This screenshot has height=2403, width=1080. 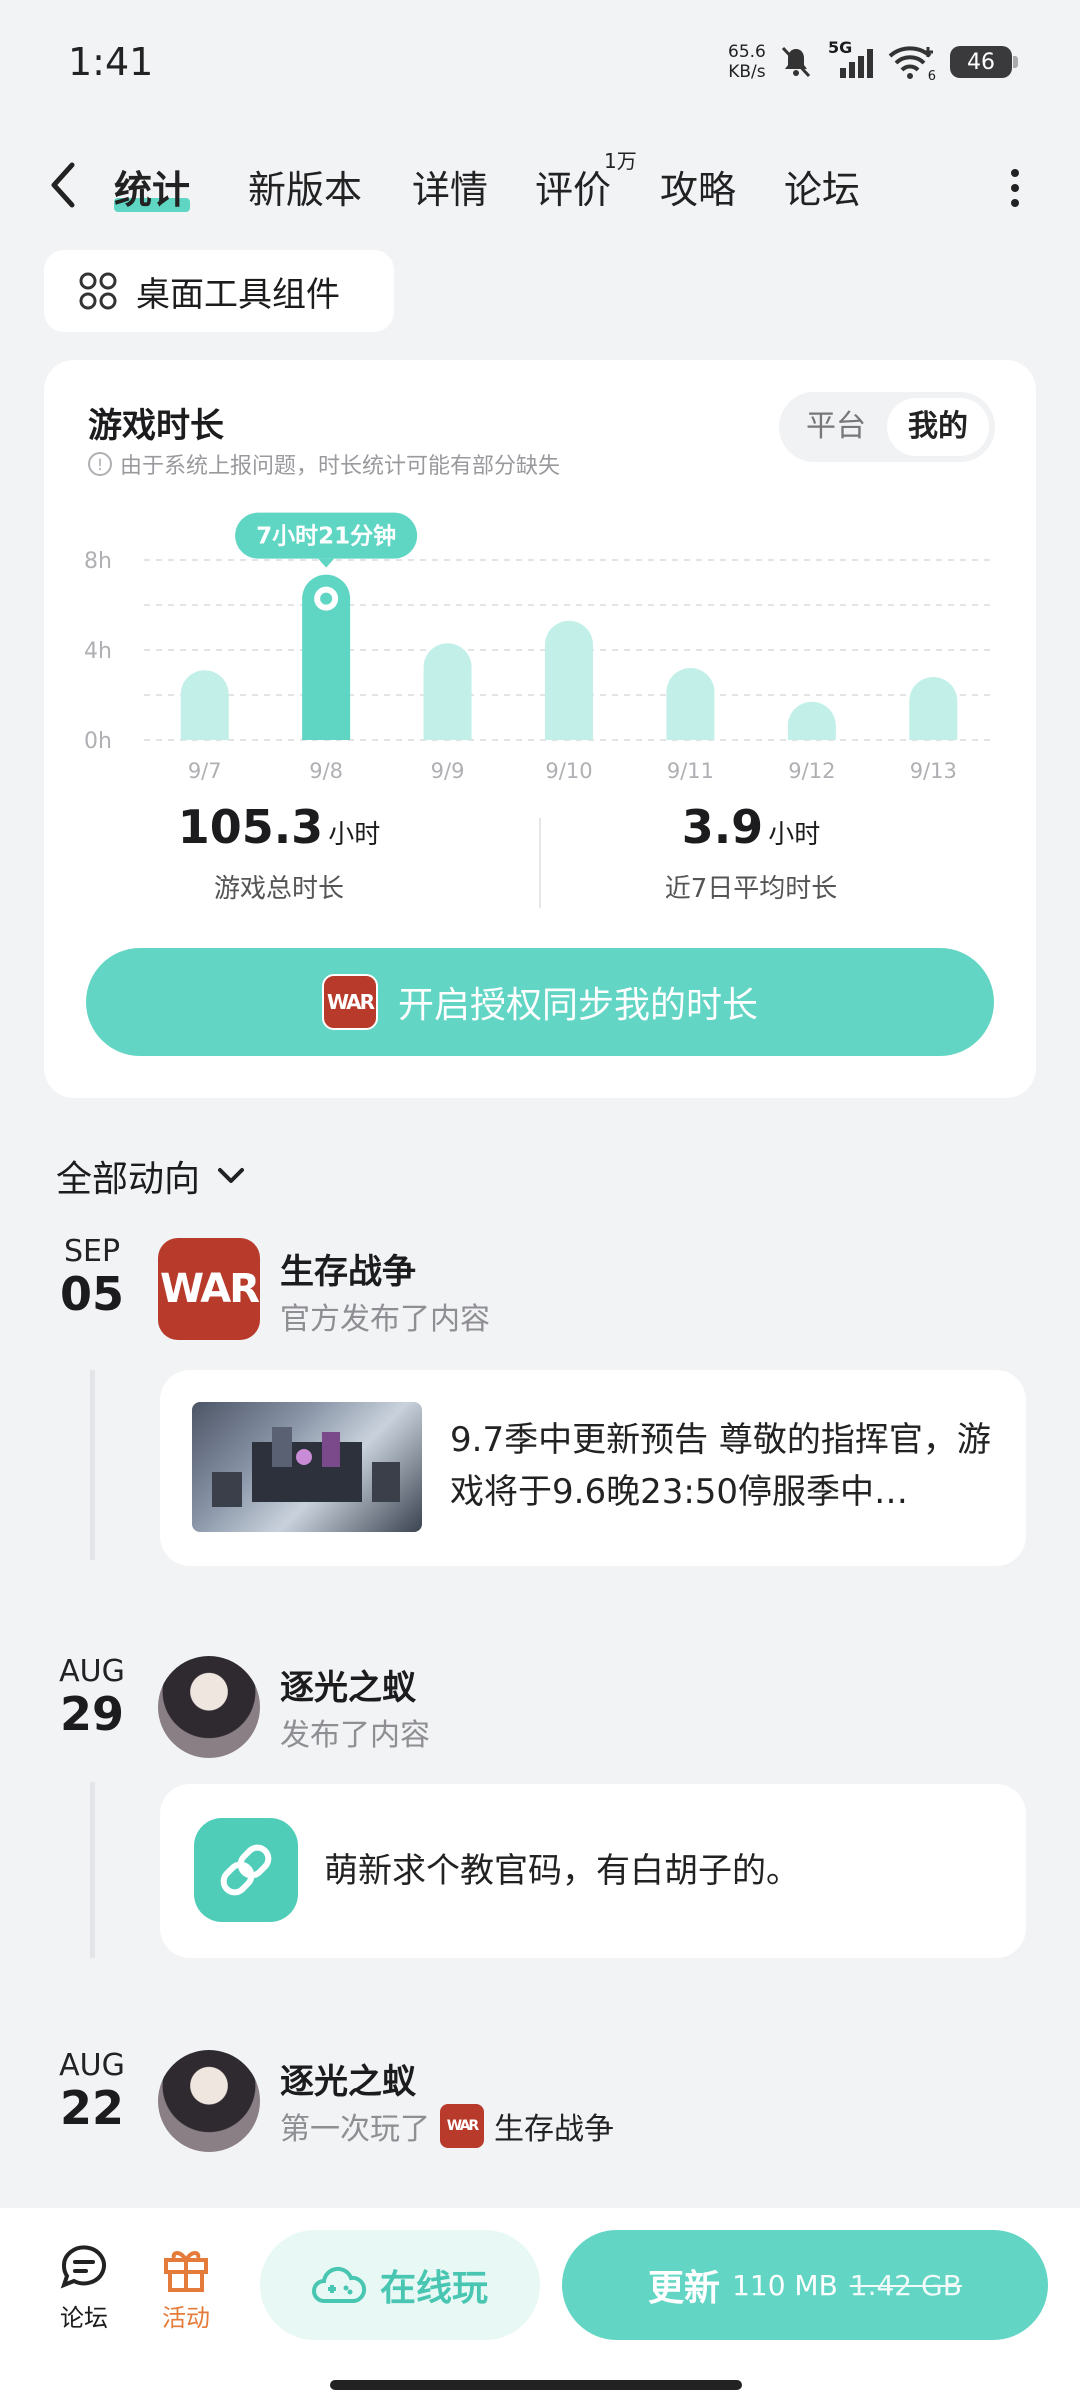 I want to click on tab-details: 详情, so click(x=450, y=186).